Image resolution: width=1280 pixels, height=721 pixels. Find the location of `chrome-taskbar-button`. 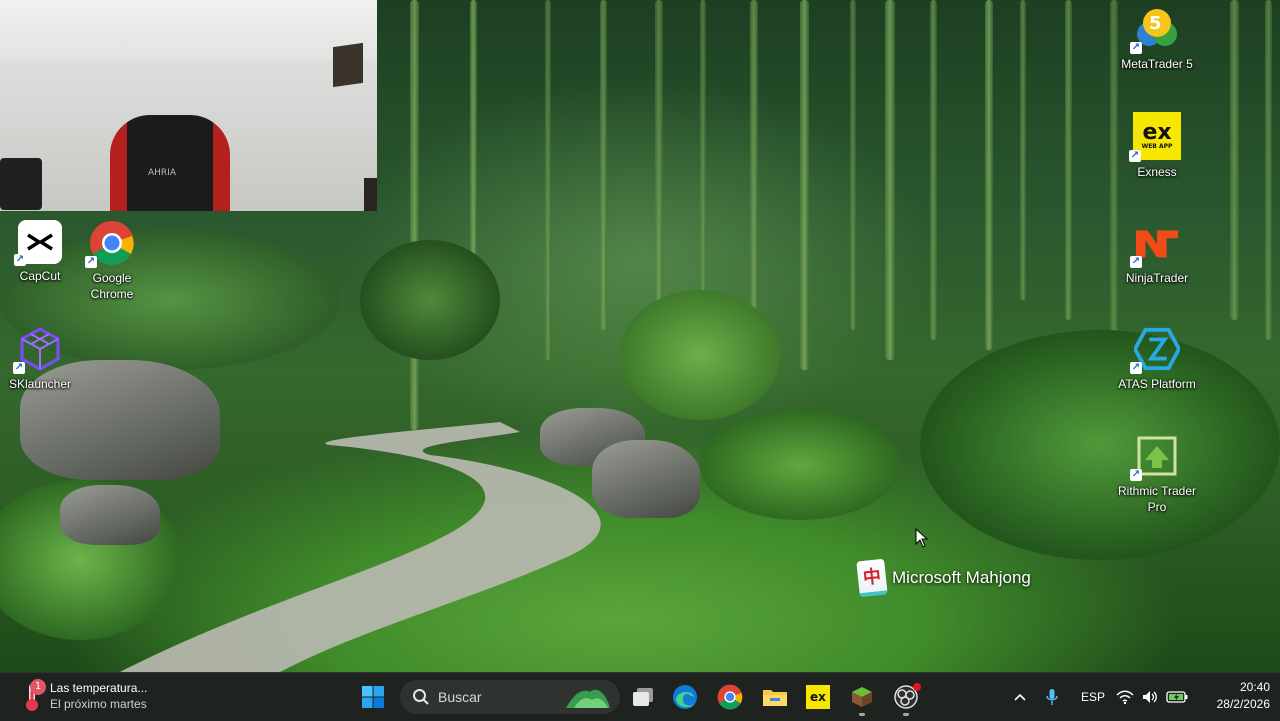

chrome-taskbar-button is located at coordinates (730, 697).